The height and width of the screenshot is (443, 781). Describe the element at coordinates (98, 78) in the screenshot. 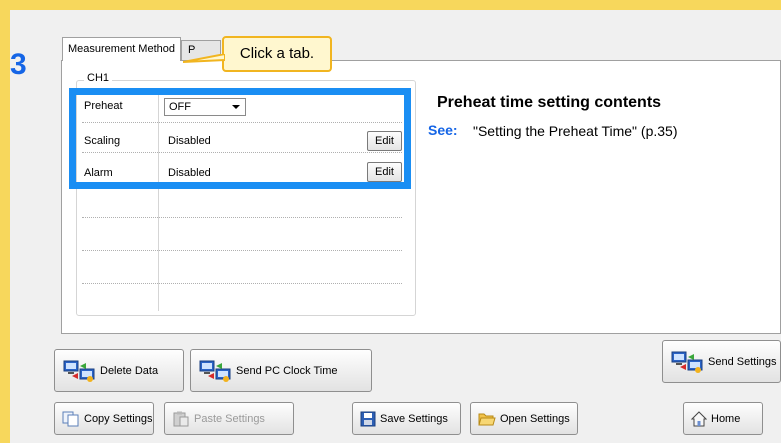

I see `channel-group-title: CH1` at that location.